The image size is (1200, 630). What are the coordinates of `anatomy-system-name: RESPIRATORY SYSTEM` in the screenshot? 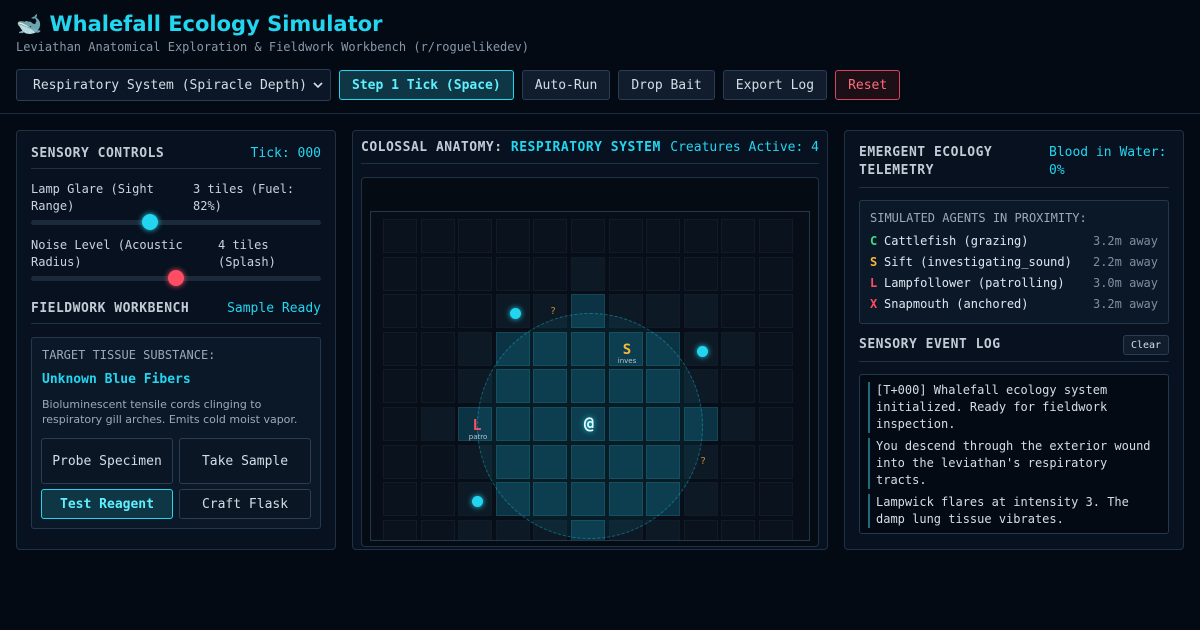 It's located at (585, 147).